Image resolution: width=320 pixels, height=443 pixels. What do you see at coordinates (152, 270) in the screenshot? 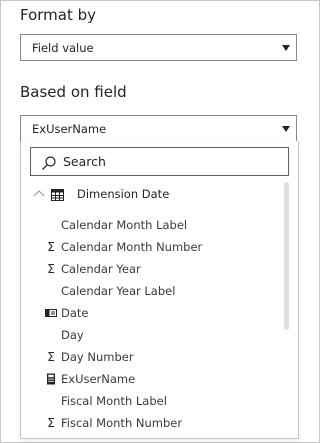
I see `field-item: Σ Calendar Year` at bounding box center [152, 270].